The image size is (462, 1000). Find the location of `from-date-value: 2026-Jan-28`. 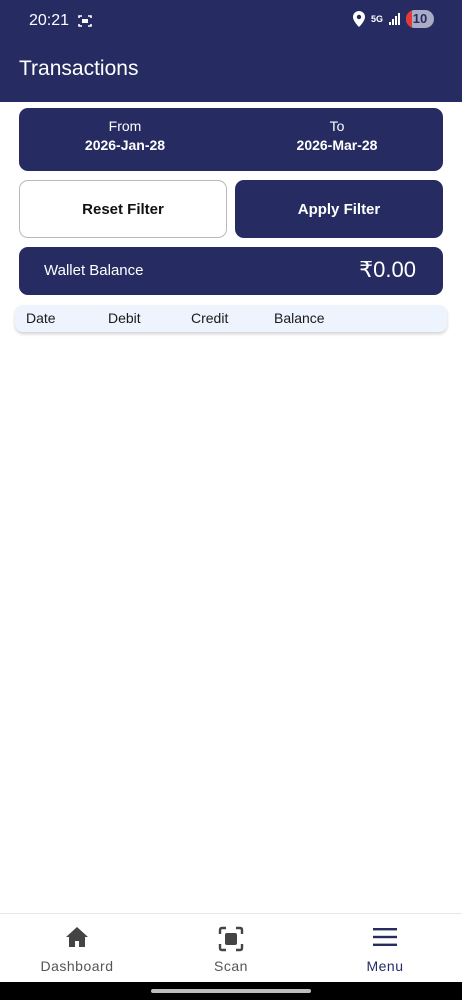

from-date-value: 2026-Jan-28 is located at coordinates (125, 145).